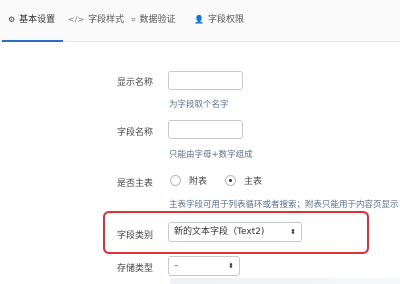 The width and height of the screenshot is (400, 284). Describe the element at coordinates (225, 20) in the screenshot. I see `tab-label: 字段权限` at that location.